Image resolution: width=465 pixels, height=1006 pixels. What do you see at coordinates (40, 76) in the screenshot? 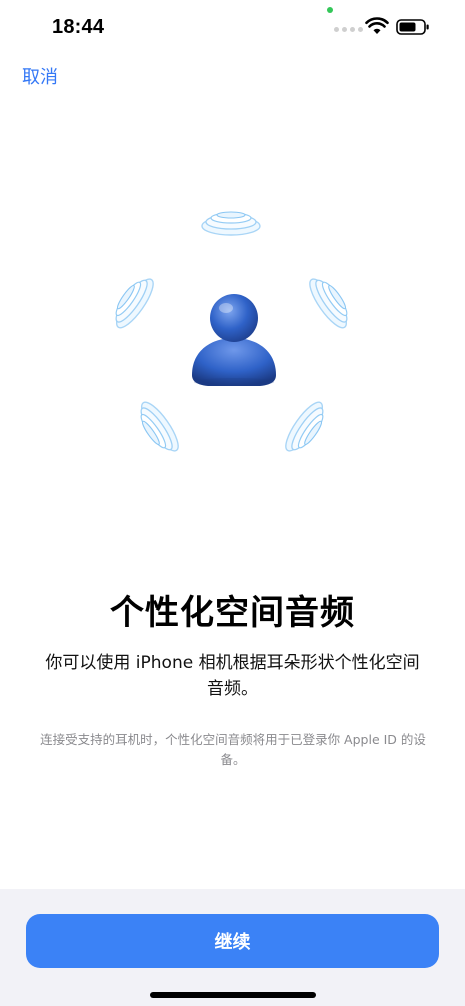
I see `cancel-button: 取消` at bounding box center [40, 76].